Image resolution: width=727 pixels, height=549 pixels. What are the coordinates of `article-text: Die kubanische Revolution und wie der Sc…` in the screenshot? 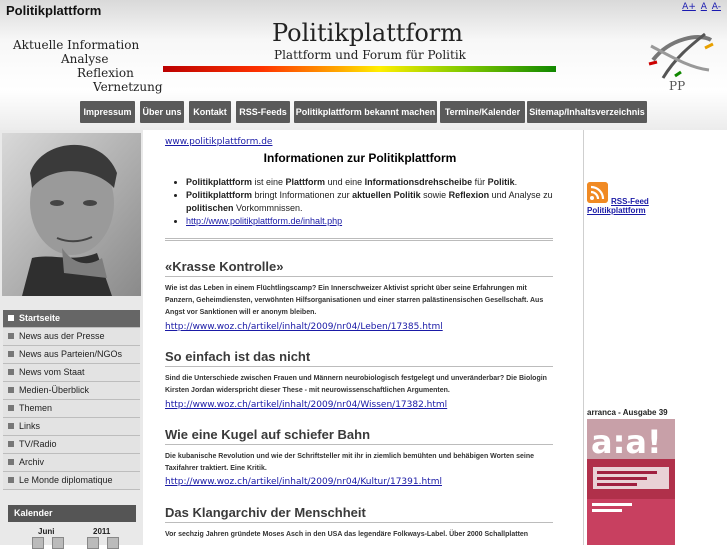 It's located at (349, 462).